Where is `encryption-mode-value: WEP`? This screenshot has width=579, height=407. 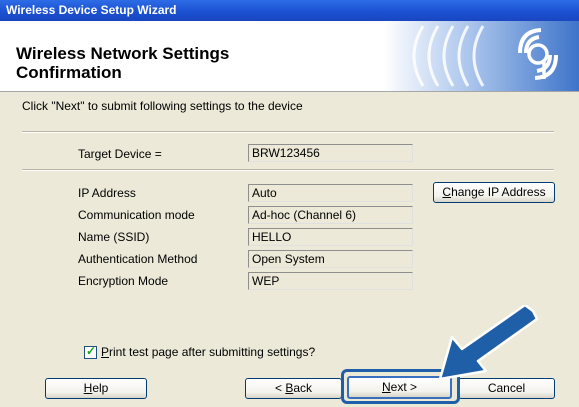
encryption-mode-value: WEP is located at coordinates (330, 281).